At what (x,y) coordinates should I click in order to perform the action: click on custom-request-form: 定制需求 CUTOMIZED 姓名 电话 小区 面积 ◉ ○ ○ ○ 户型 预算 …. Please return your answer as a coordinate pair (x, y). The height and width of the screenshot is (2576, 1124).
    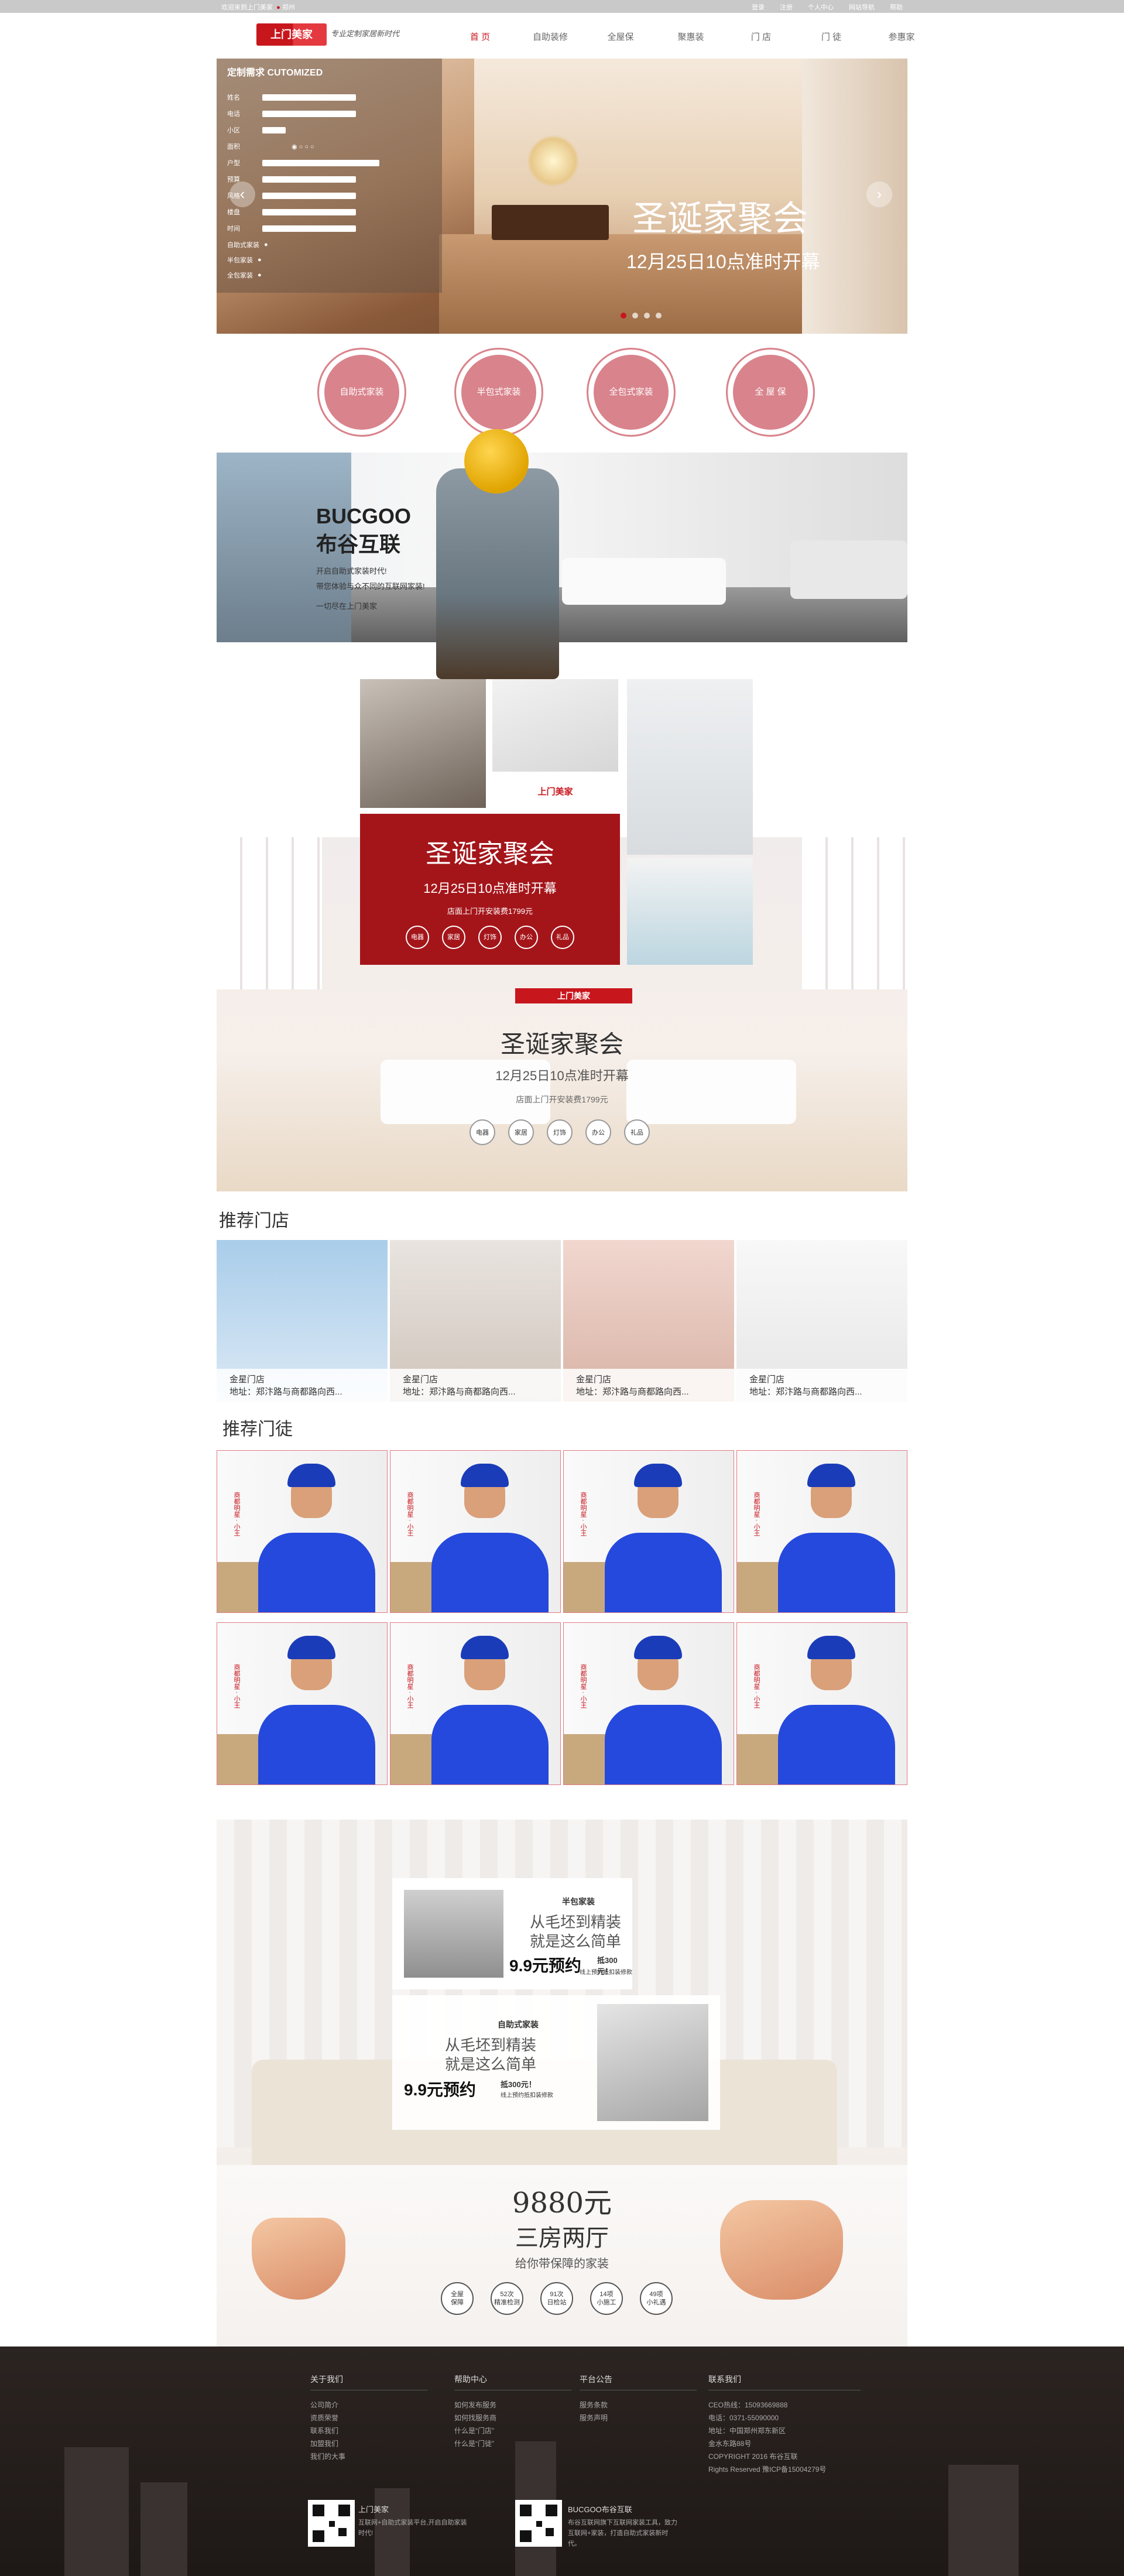
    Looking at the image, I should click on (329, 176).